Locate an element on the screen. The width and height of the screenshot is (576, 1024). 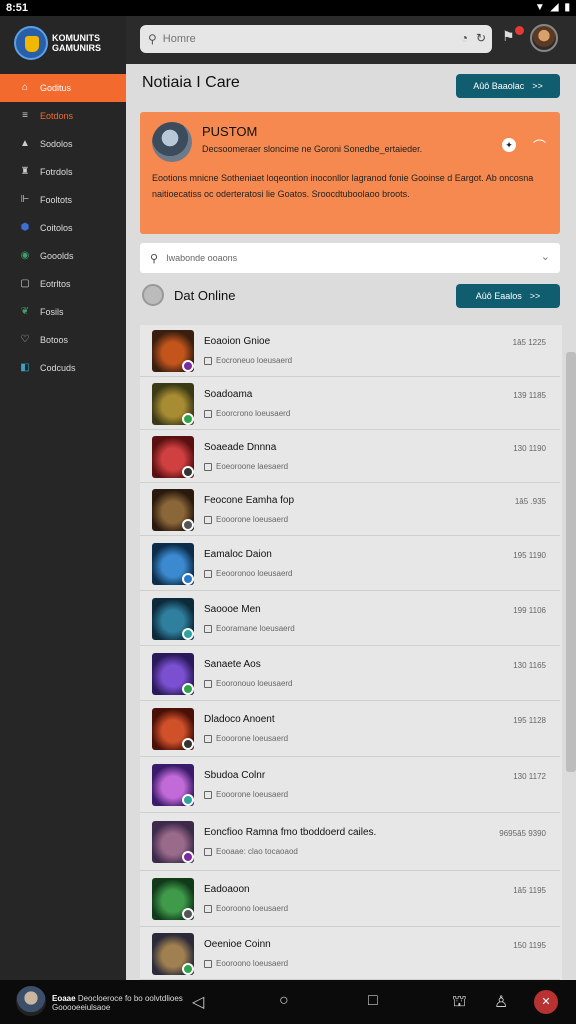
sidebar-item-5: ⬢ Coitolos is located at coordinates (63, 228).